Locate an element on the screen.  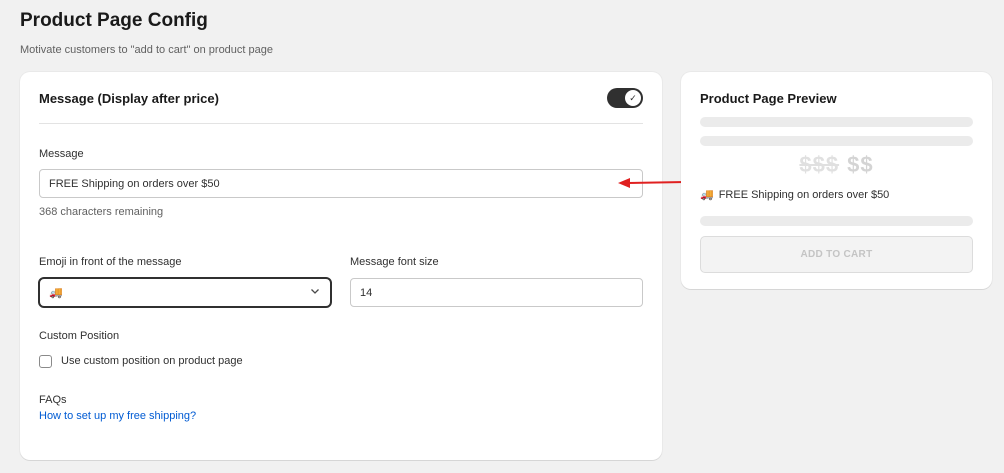
font-size-input: 14 is located at coordinates (496, 292).